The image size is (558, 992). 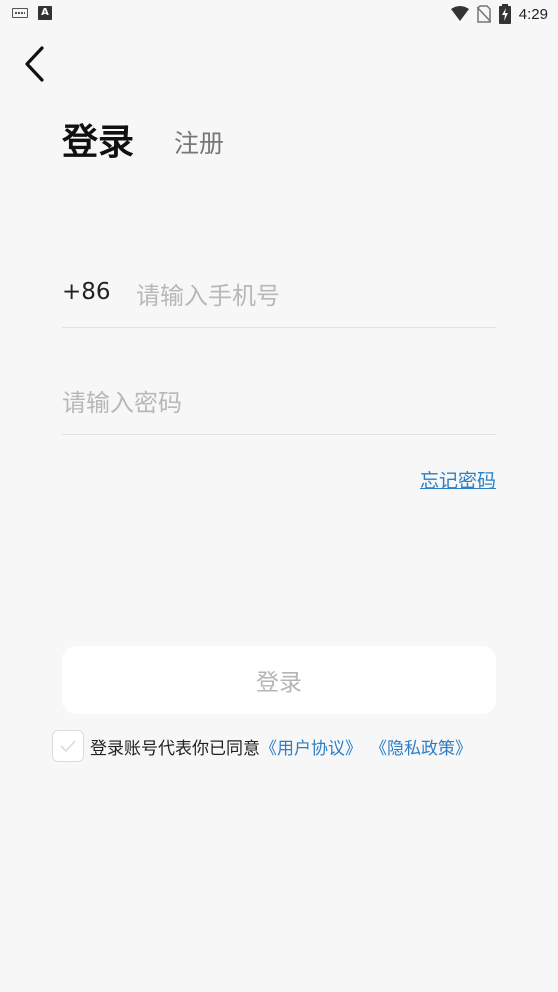 I want to click on phone-input, so click(x=311, y=296).